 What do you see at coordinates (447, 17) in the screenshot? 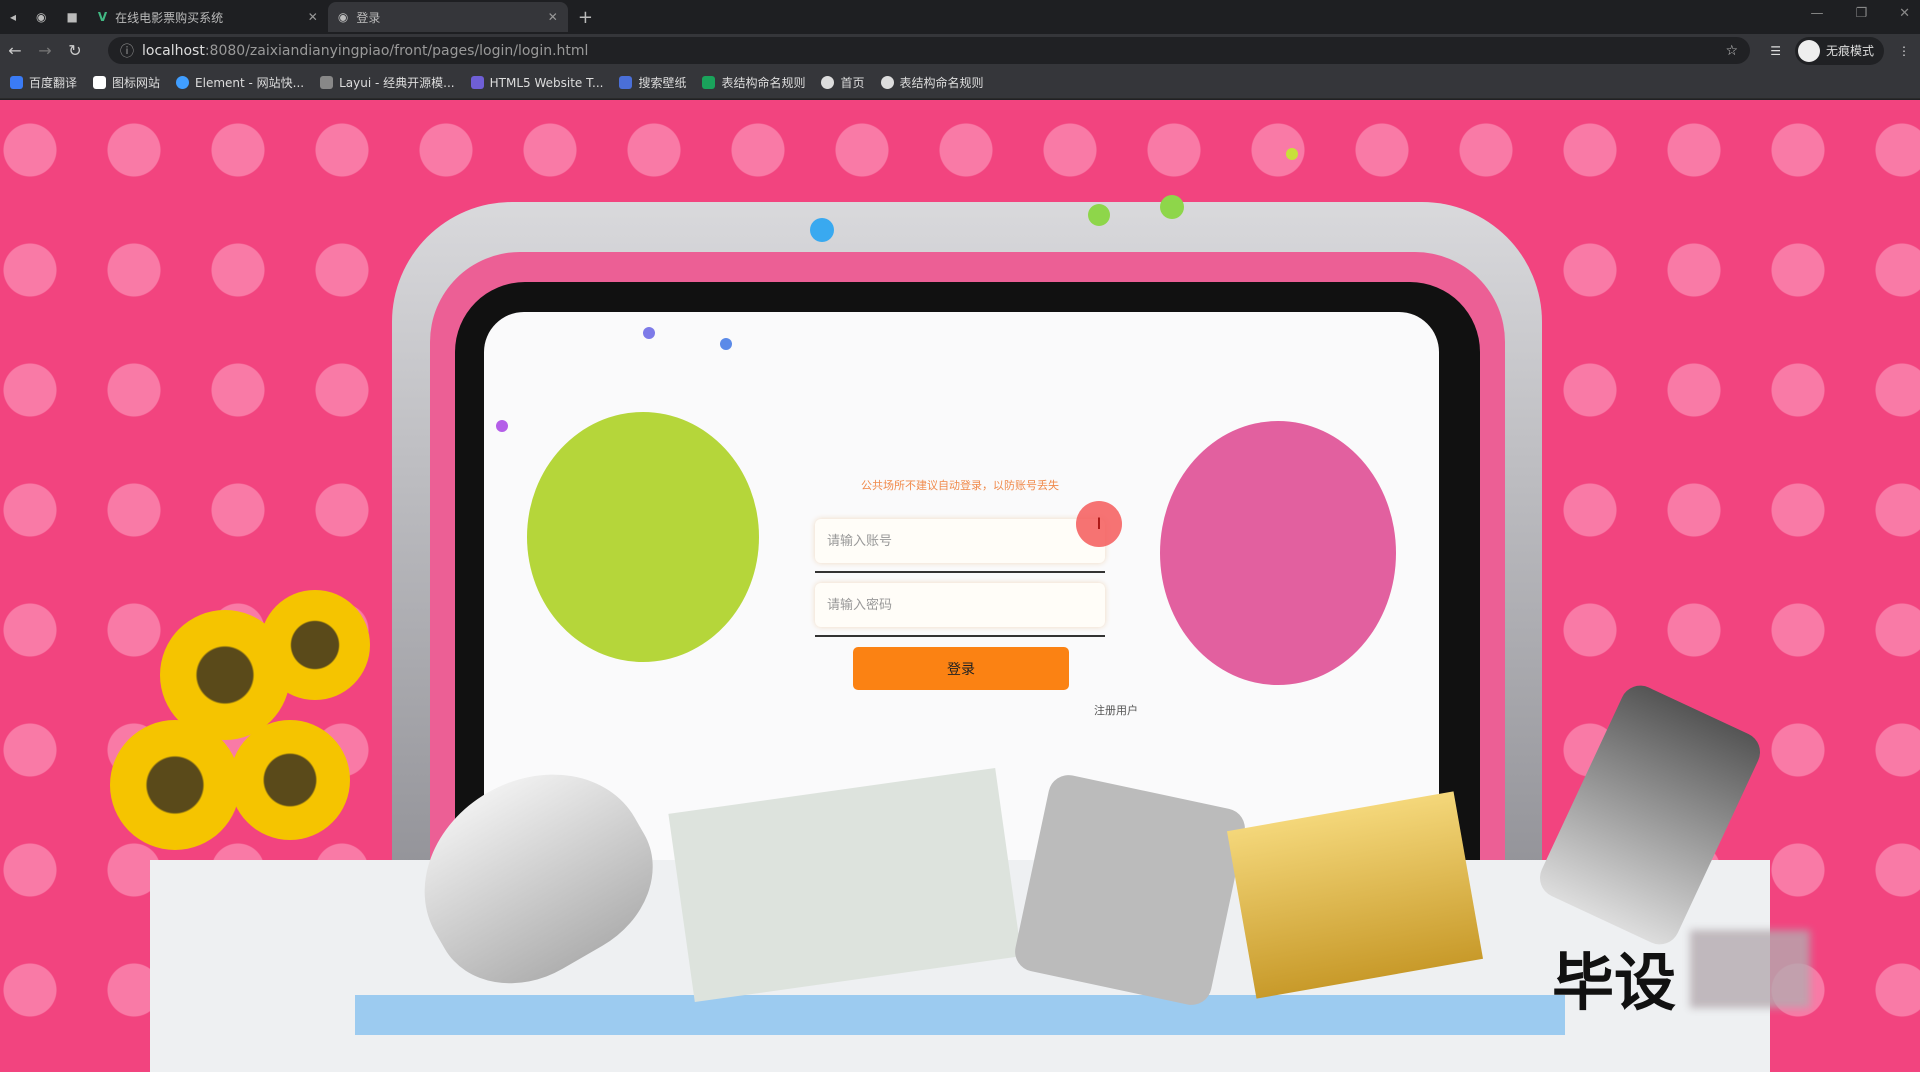
I see `tab-login: ◉ 登录 ✕` at bounding box center [447, 17].